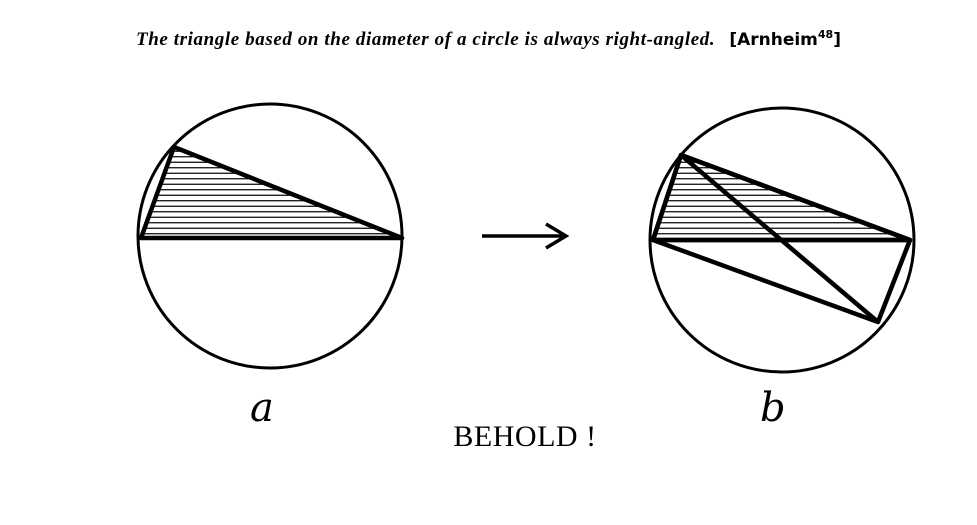 This screenshot has width=977, height=525. I want to click on figure-a, so click(270, 236).